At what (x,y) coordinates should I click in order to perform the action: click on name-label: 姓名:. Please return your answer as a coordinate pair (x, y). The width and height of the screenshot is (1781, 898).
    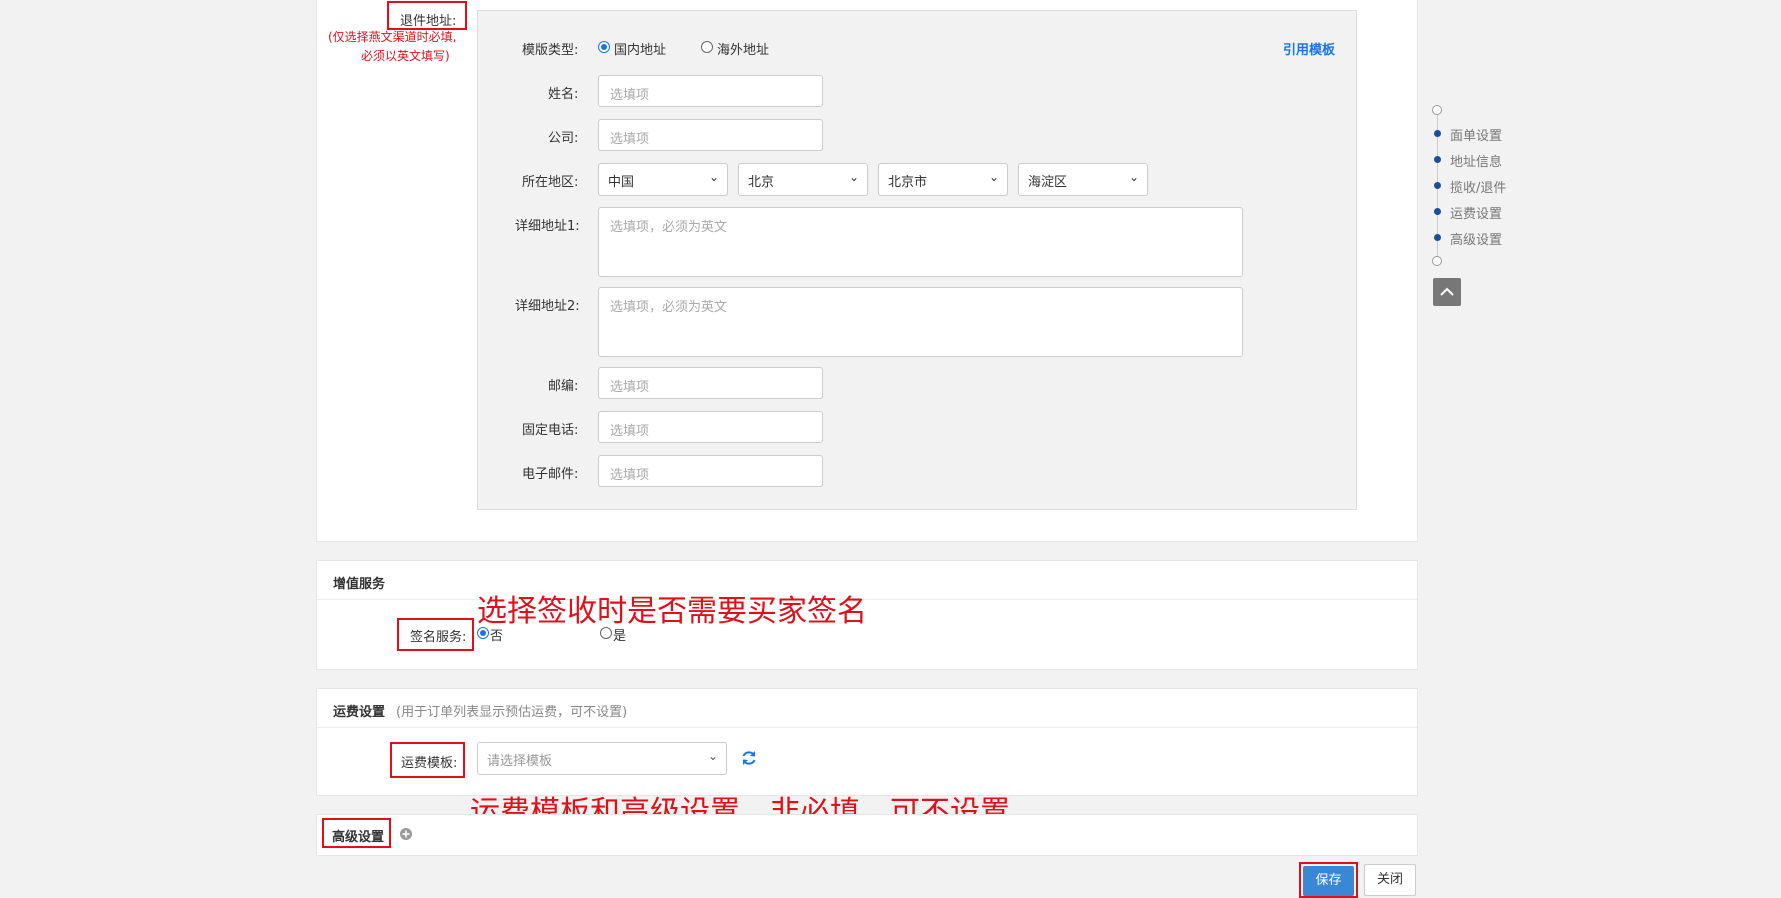
    Looking at the image, I should click on (563, 94).